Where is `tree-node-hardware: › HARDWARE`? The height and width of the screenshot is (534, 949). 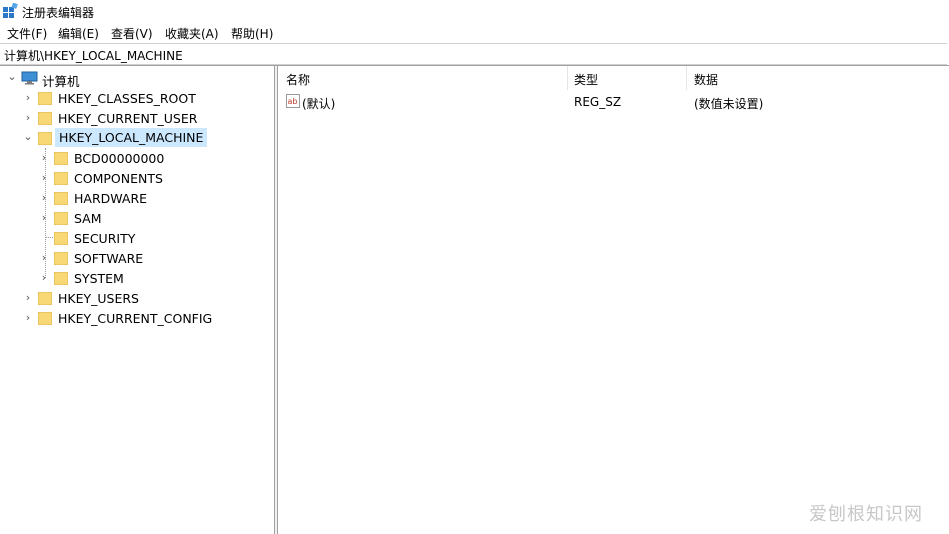 tree-node-hardware: › HARDWARE is located at coordinates (137, 198).